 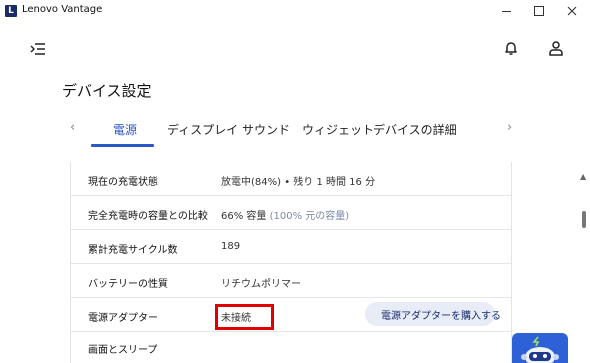 I want to click on battery-chemistry-value: リチウムポリマー, so click(x=261, y=284).